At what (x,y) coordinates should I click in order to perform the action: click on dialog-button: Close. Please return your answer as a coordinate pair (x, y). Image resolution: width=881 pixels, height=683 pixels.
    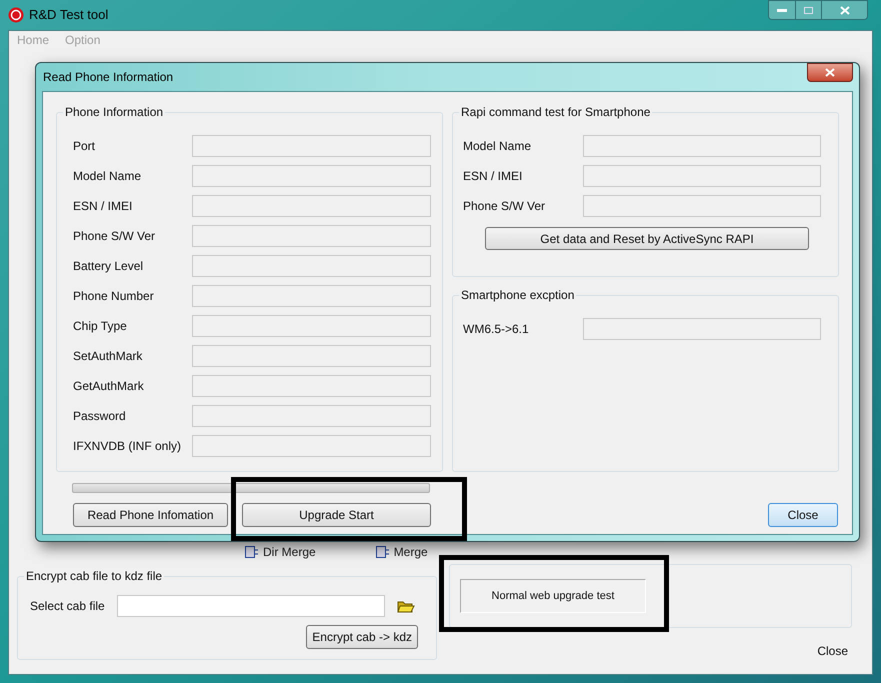
    Looking at the image, I should click on (803, 515).